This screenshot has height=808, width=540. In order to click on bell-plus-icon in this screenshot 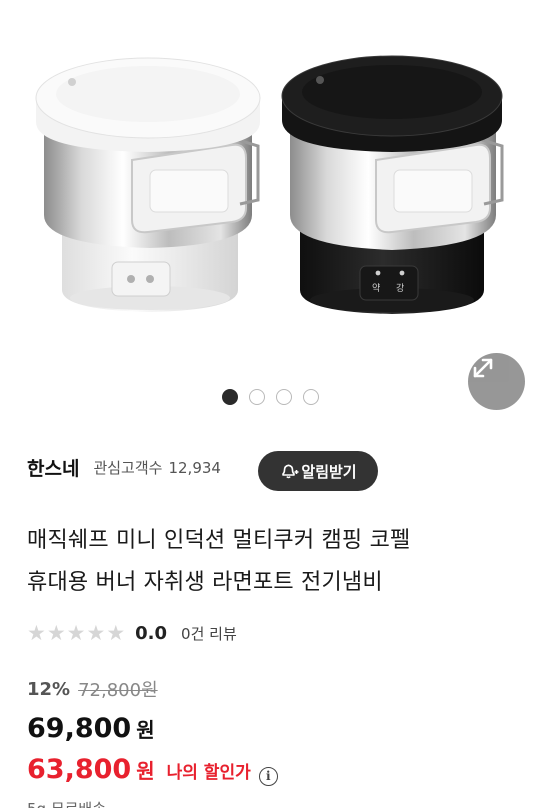, I will do `click(290, 471)`.